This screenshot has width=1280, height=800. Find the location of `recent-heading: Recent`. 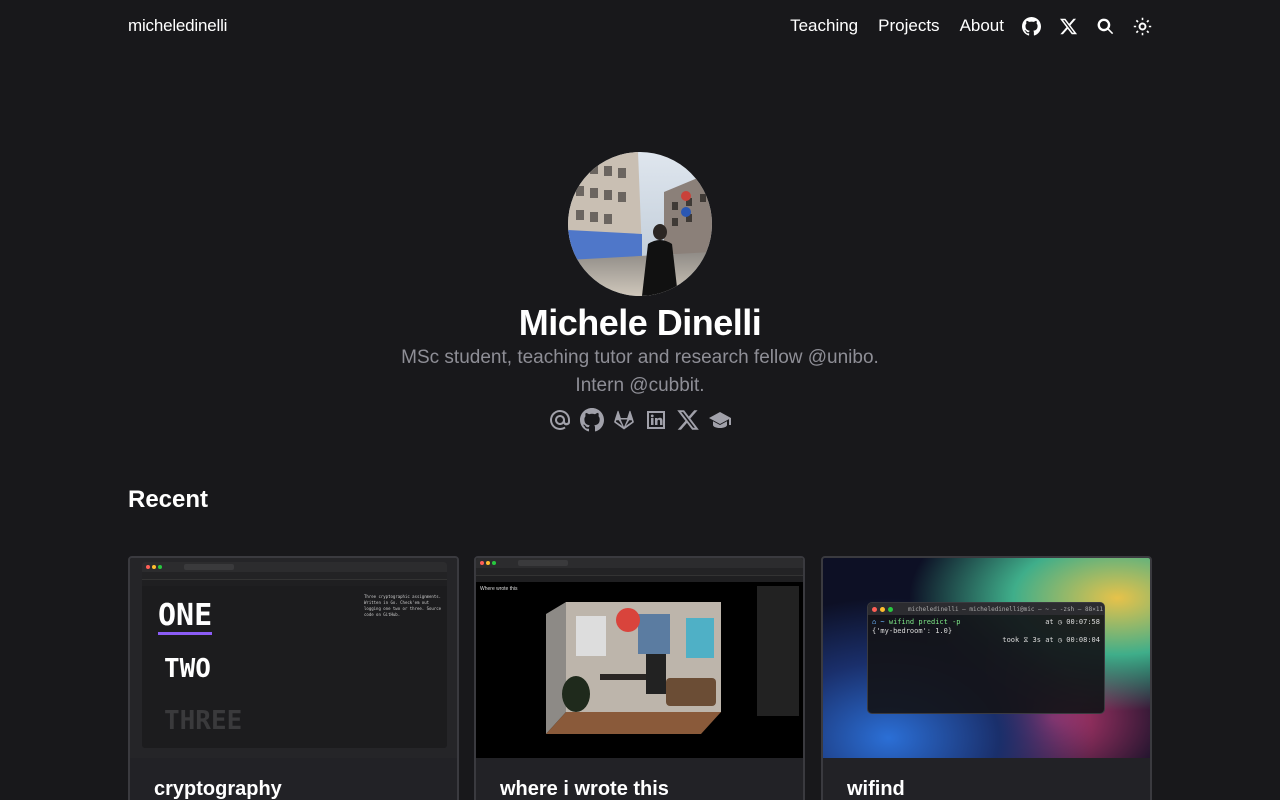

recent-heading: Recent is located at coordinates (168, 499).